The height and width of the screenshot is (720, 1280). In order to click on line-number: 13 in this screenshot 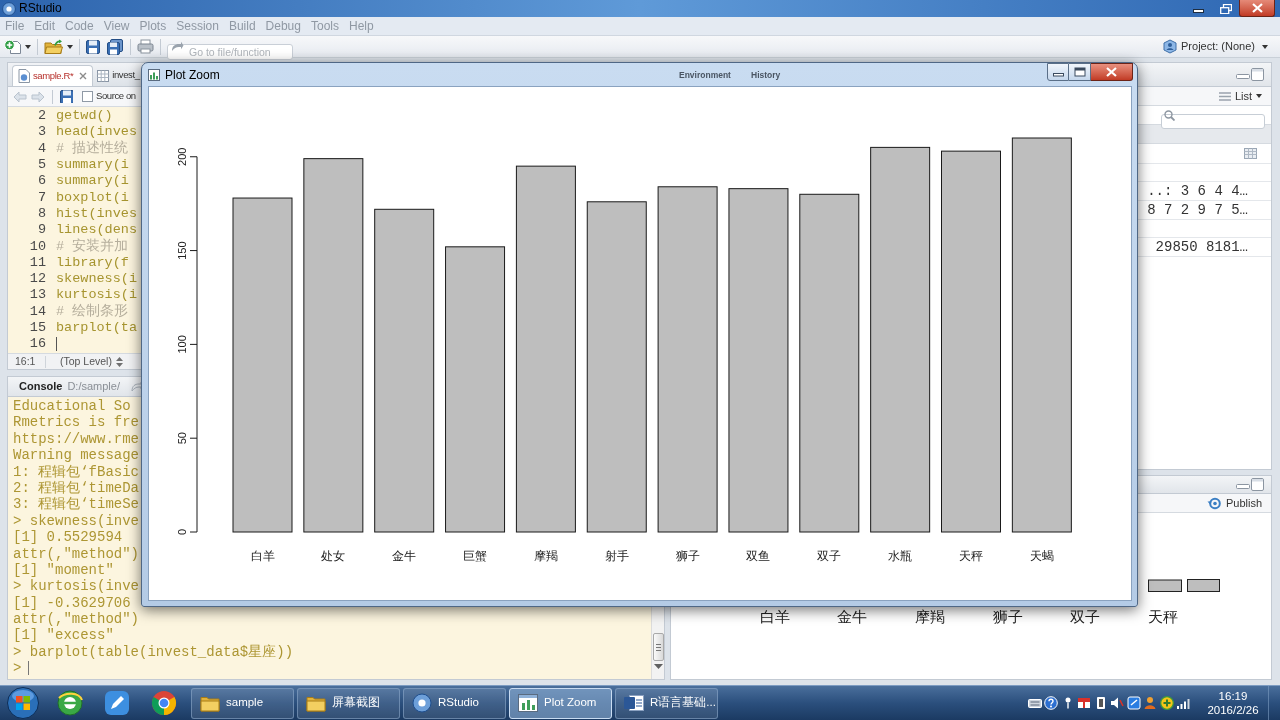, I will do `click(37, 295)`.